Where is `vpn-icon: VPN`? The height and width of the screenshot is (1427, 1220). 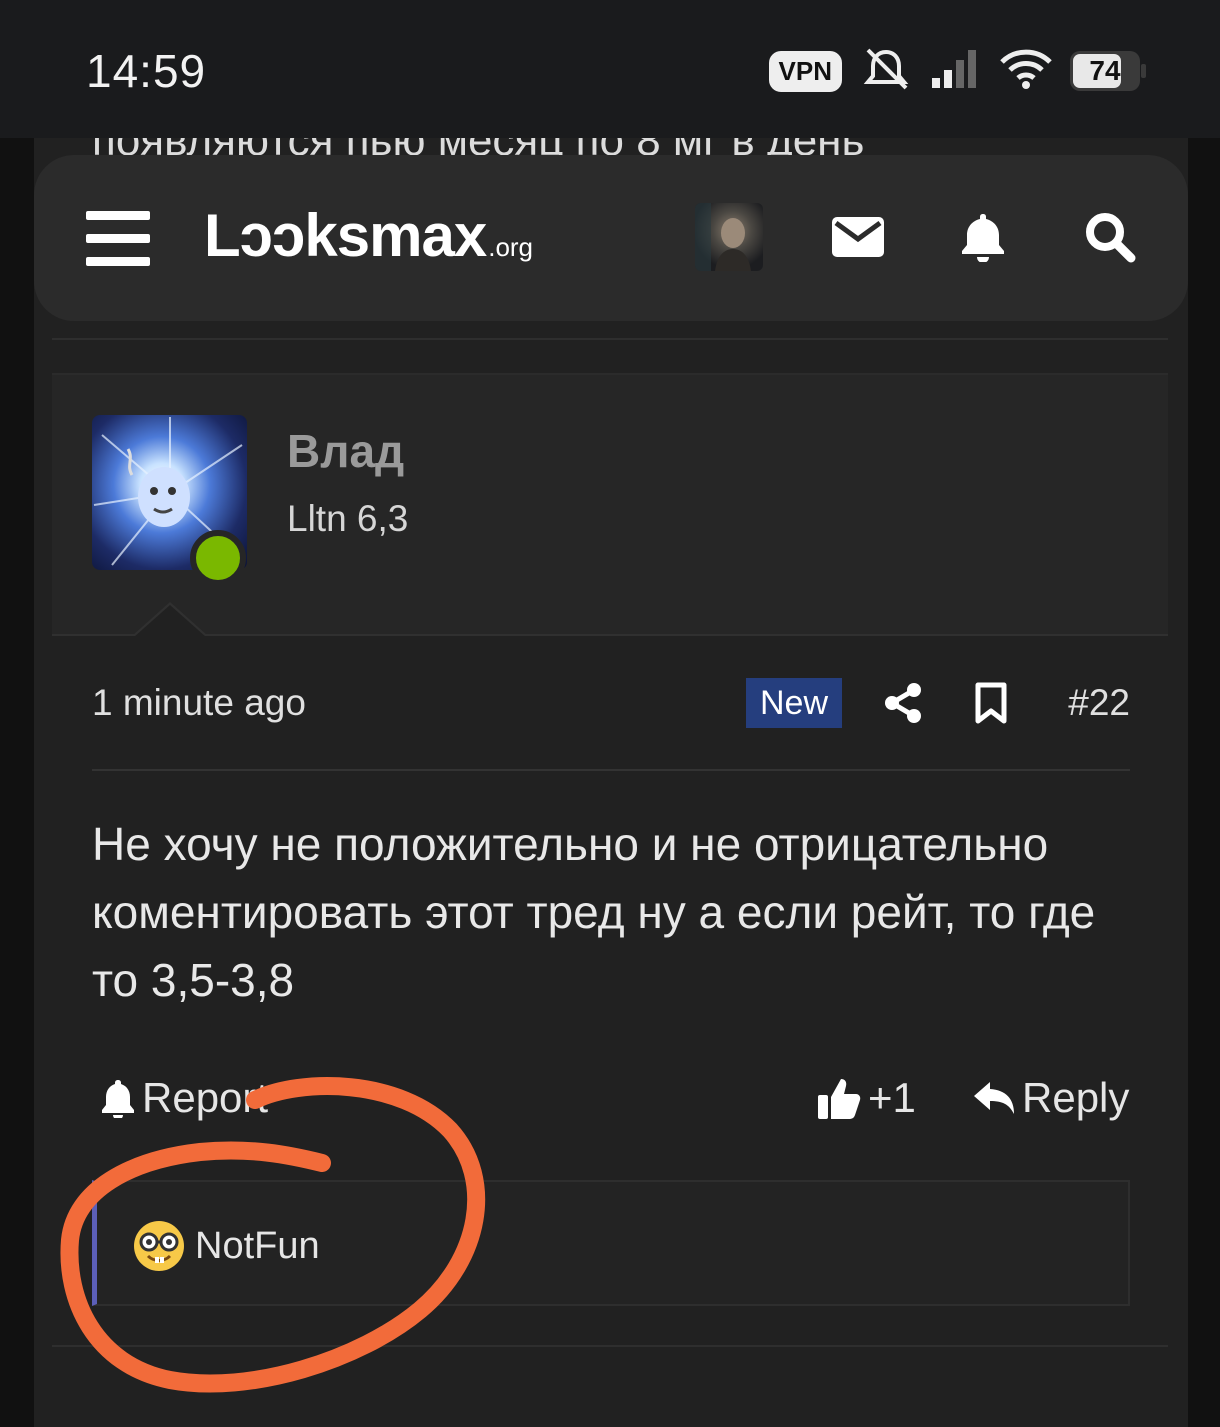 vpn-icon: VPN is located at coordinates (805, 71).